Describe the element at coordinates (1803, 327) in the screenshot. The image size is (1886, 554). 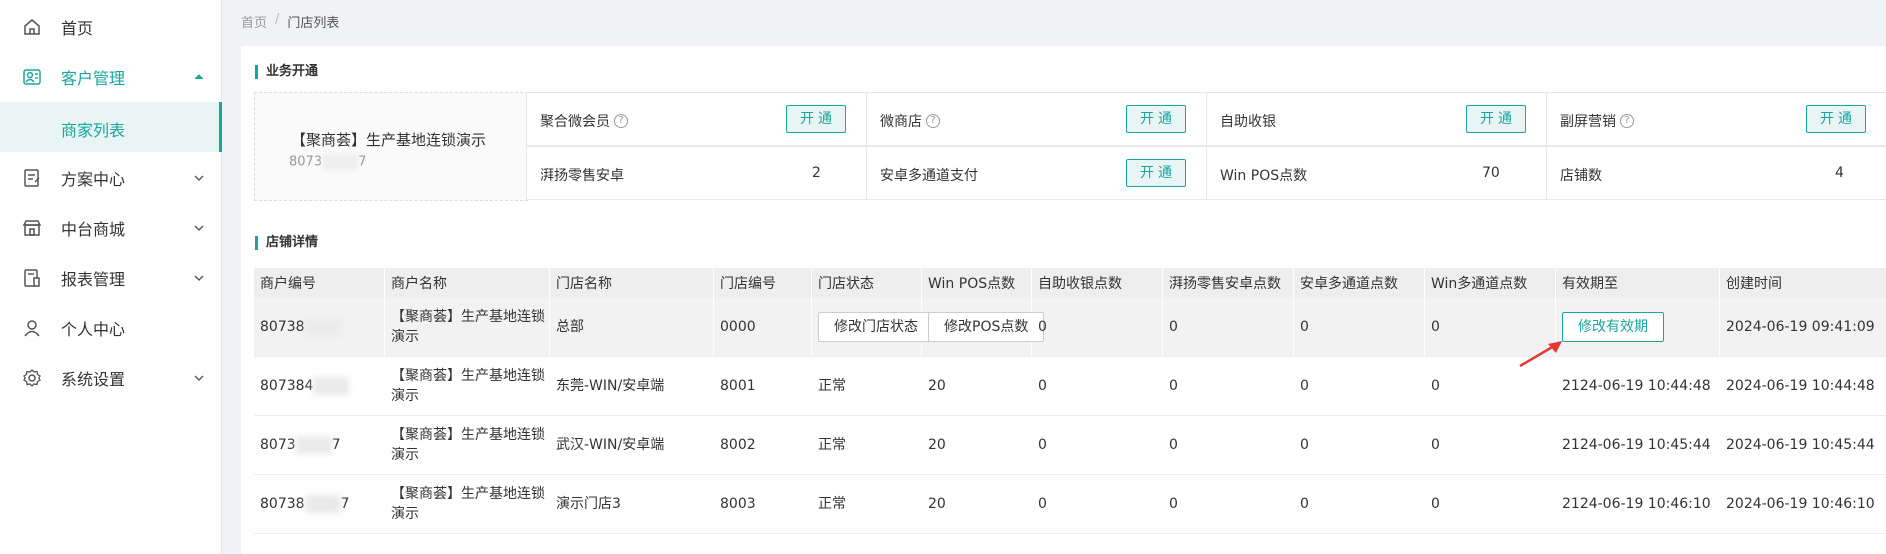
I see `cell-created: 2024-06-19 09:41:09` at that location.